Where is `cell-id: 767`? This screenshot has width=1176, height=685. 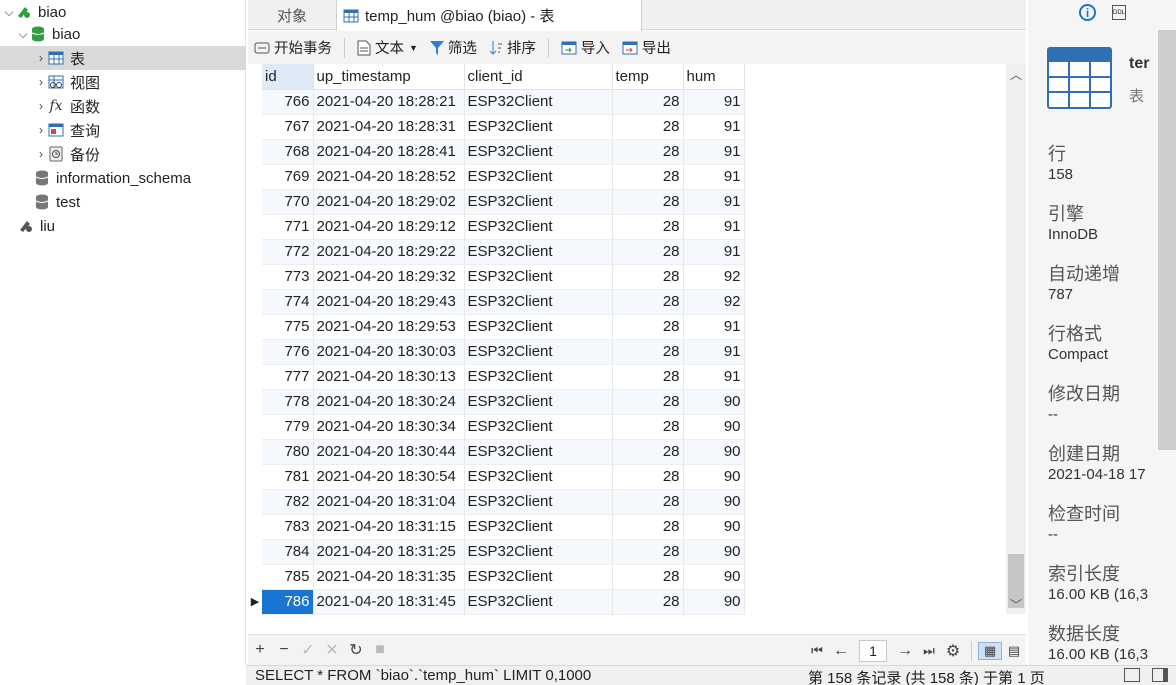
cell-id: 767 is located at coordinates (288, 127).